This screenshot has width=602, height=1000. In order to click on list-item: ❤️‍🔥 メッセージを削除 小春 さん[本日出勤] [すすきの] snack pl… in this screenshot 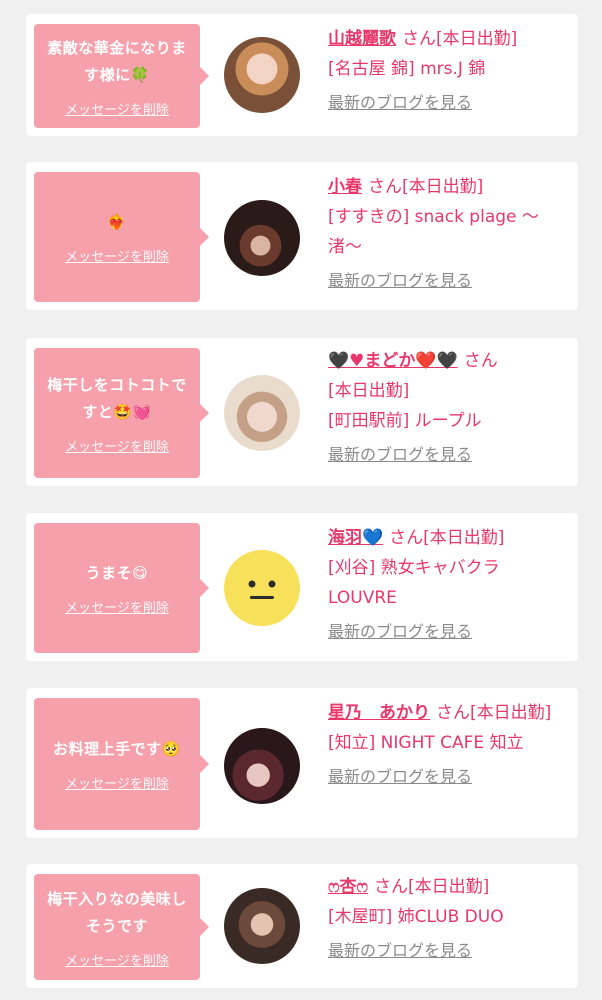, I will do `click(302, 236)`.